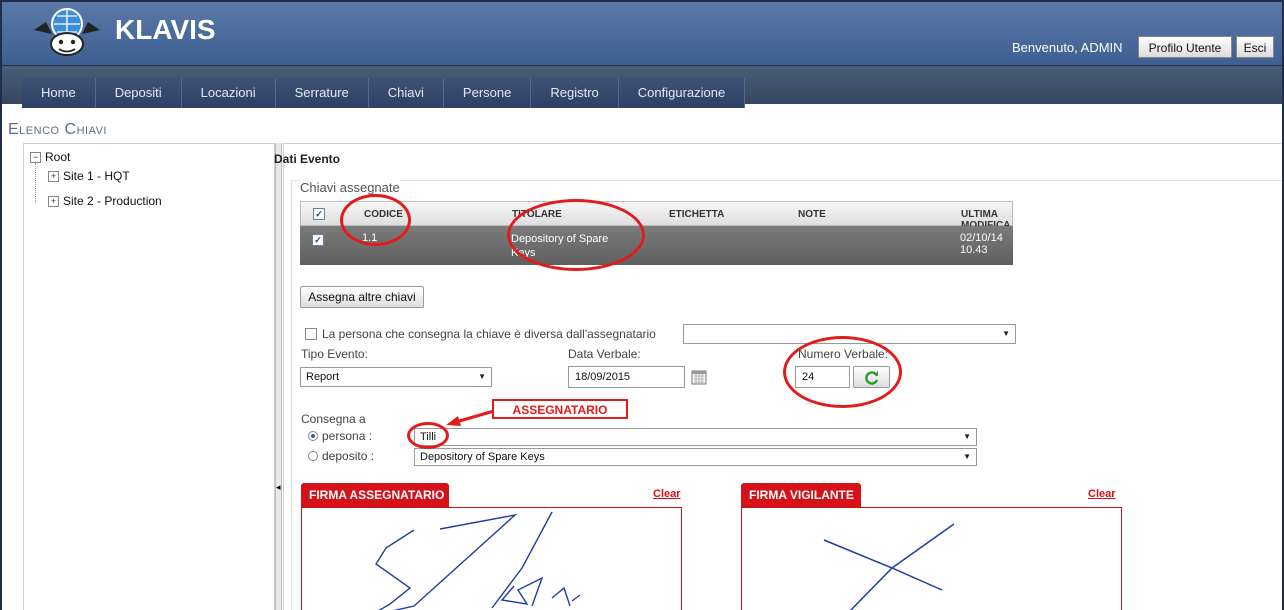 The height and width of the screenshot is (610, 1284). What do you see at coordinates (350, 187) in the screenshot?
I see `fieldset-legend: Chiavi assegnate` at bounding box center [350, 187].